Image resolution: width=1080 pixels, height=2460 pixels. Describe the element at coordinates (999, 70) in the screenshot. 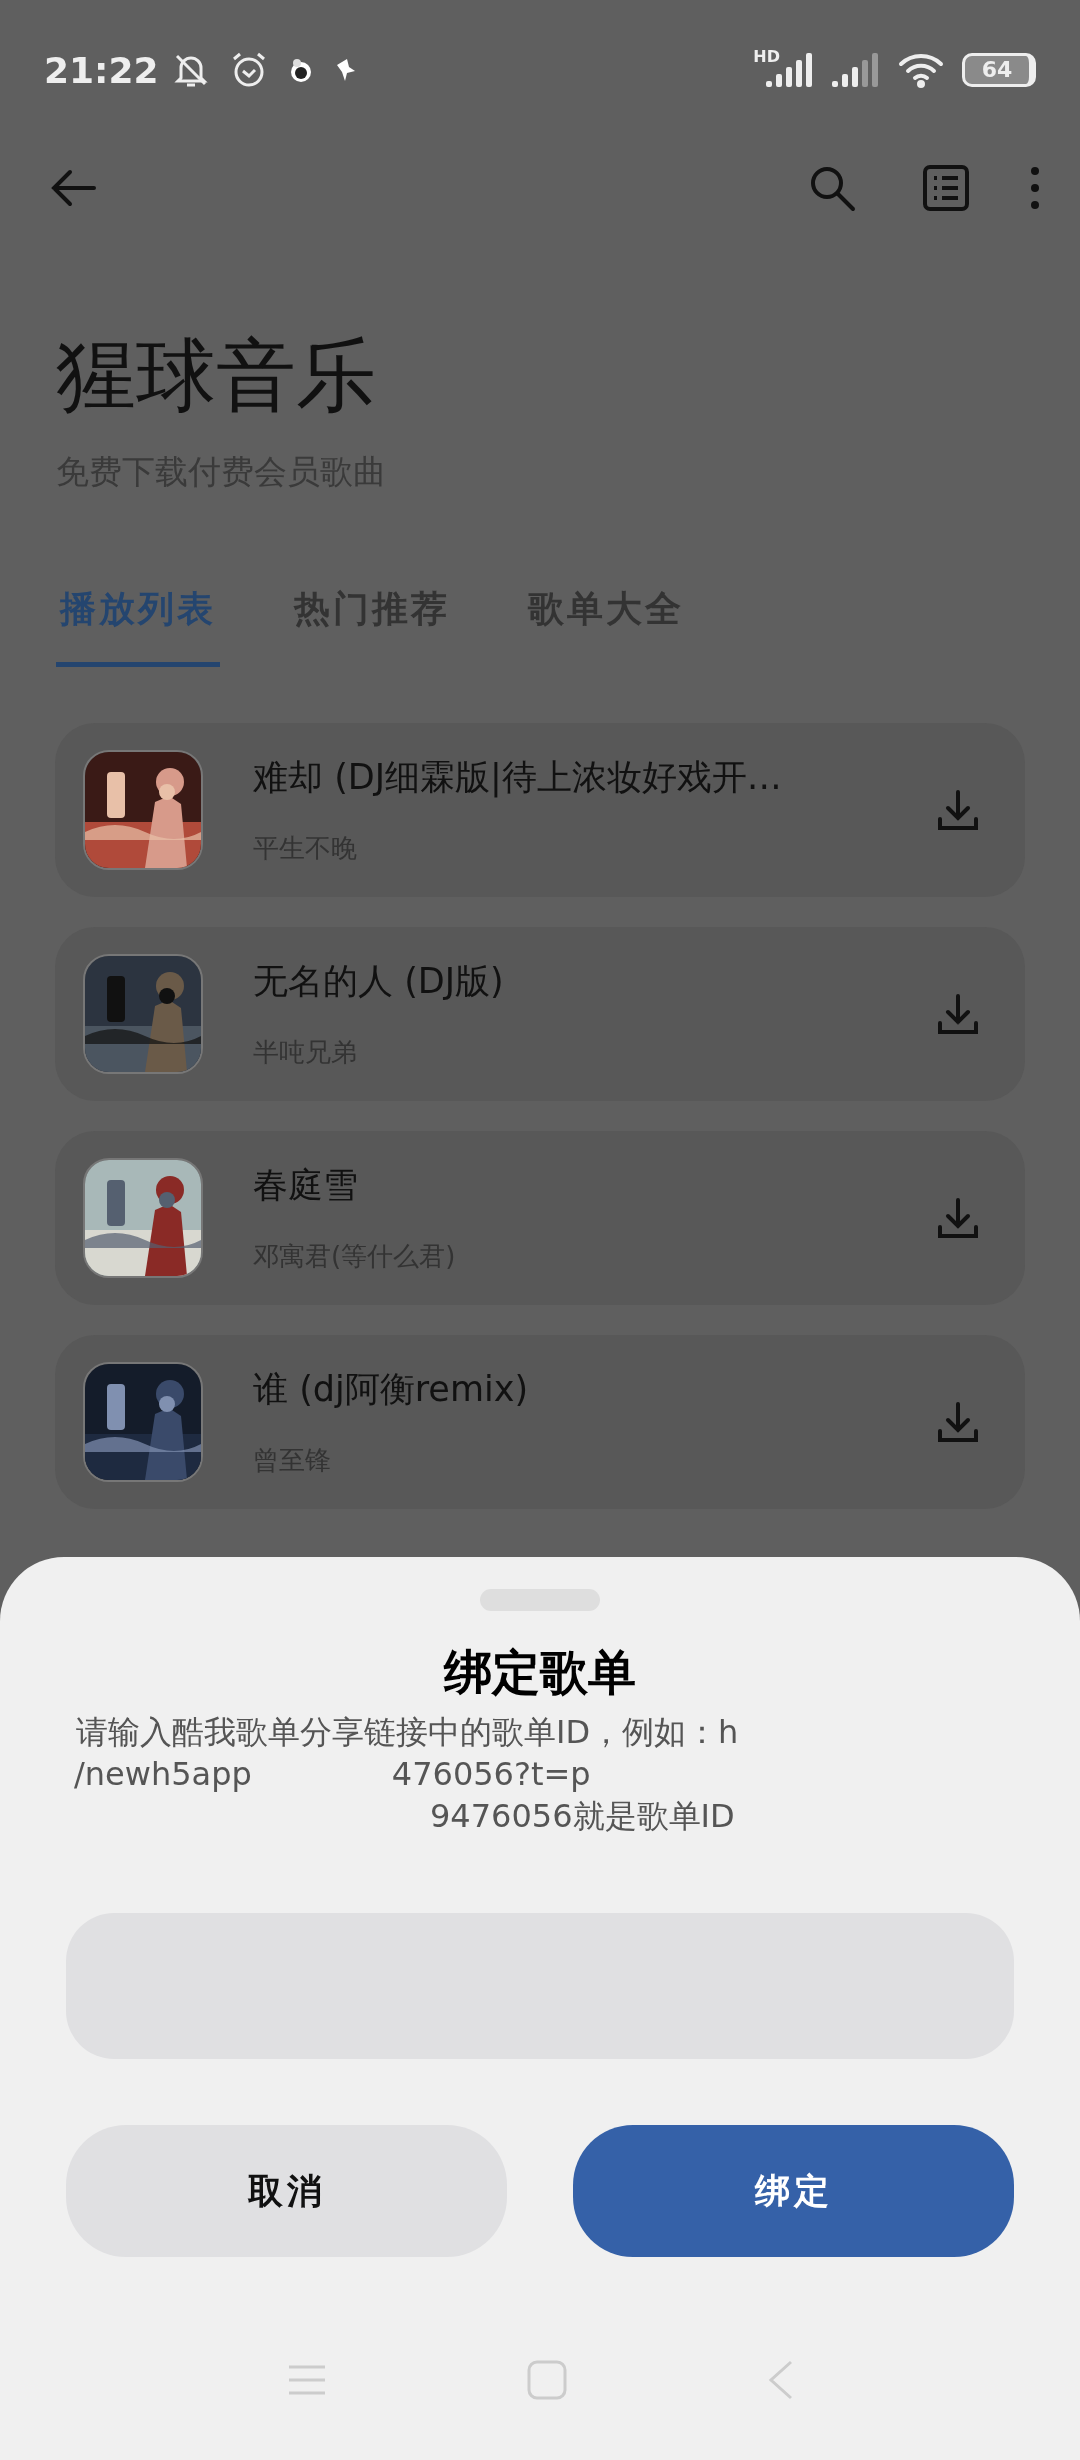

I see `battery-level: 64` at that location.